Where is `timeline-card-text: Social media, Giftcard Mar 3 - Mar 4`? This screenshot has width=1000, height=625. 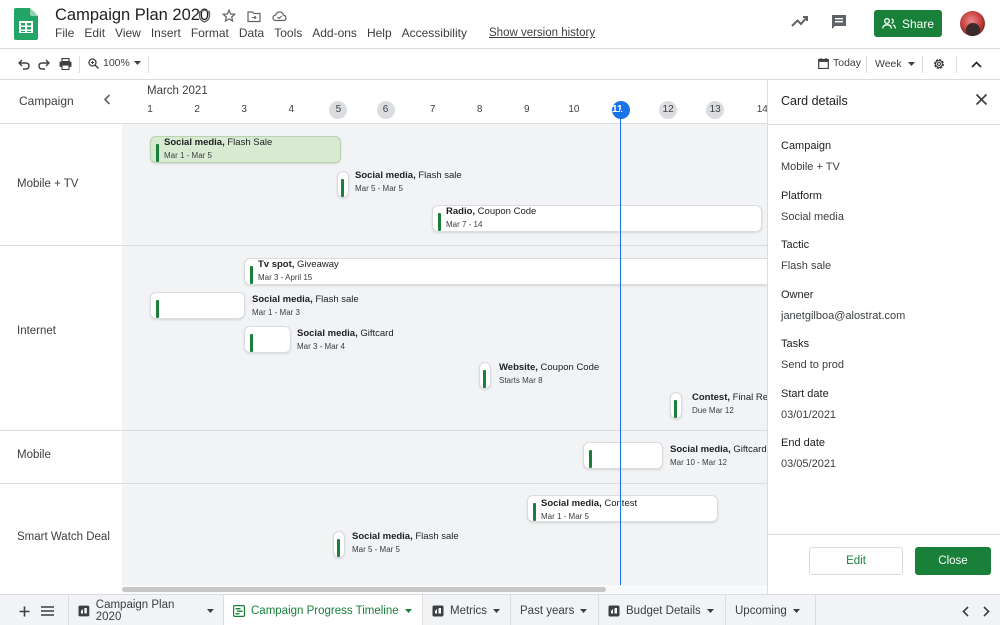
timeline-card-text: Social media, Giftcard Mar 3 - Mar 4 is located at coordinates (345, 339).